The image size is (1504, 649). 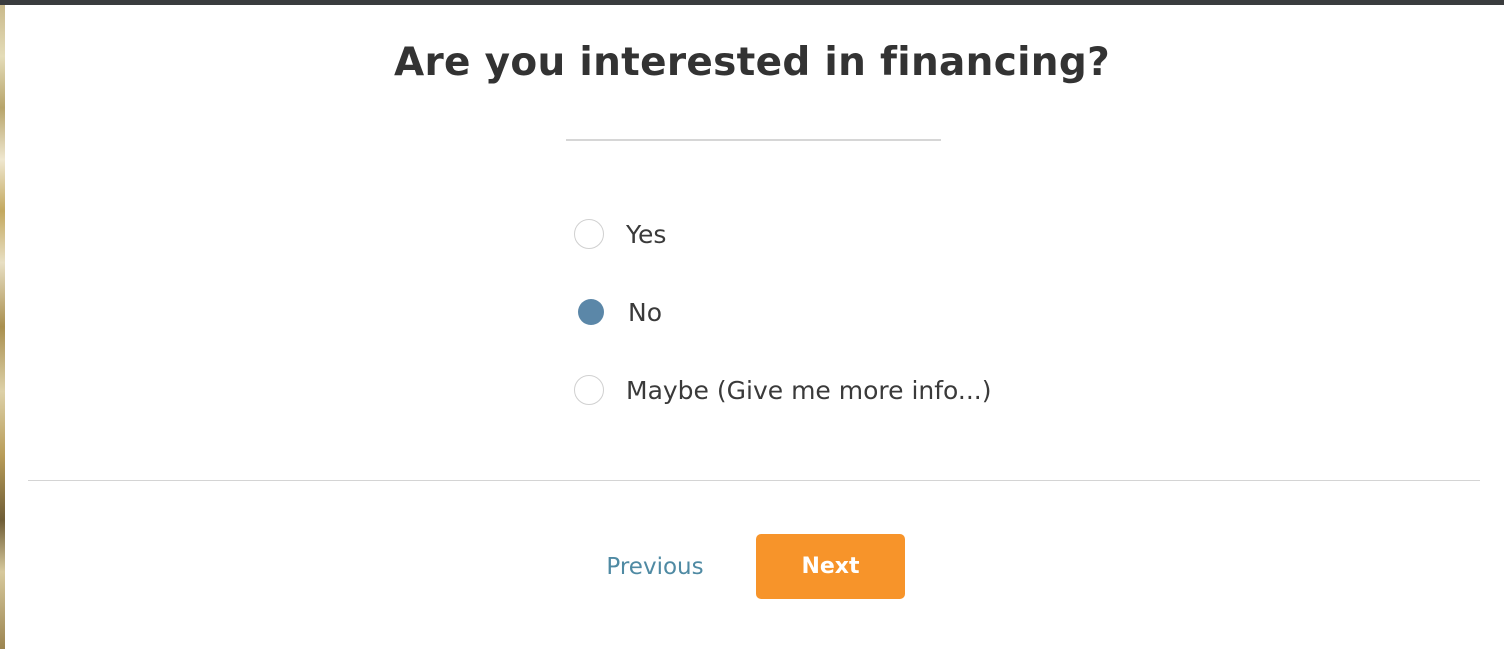 I want to click on title-divider, so click(x=753, y=140).